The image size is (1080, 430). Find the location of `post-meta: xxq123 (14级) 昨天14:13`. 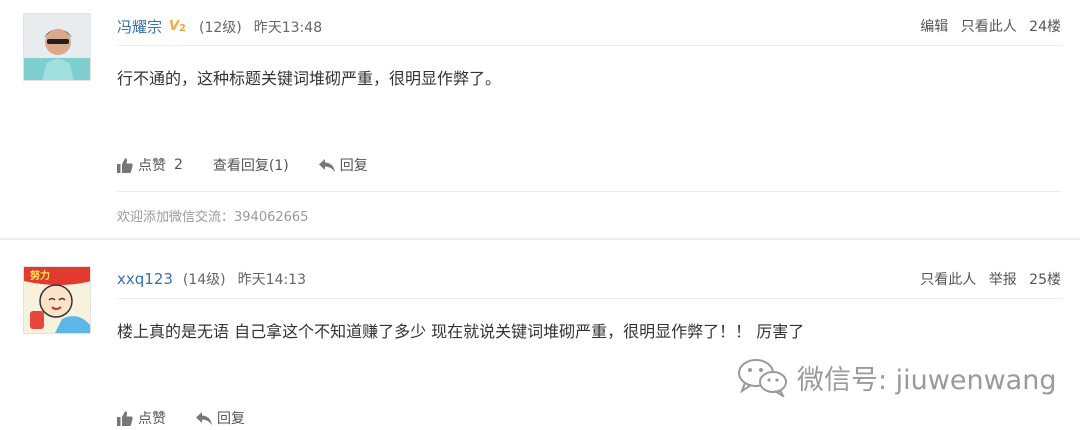

post-meta: xxq123 (14级) 昨天14:13 is located at coordinates (211, 279).